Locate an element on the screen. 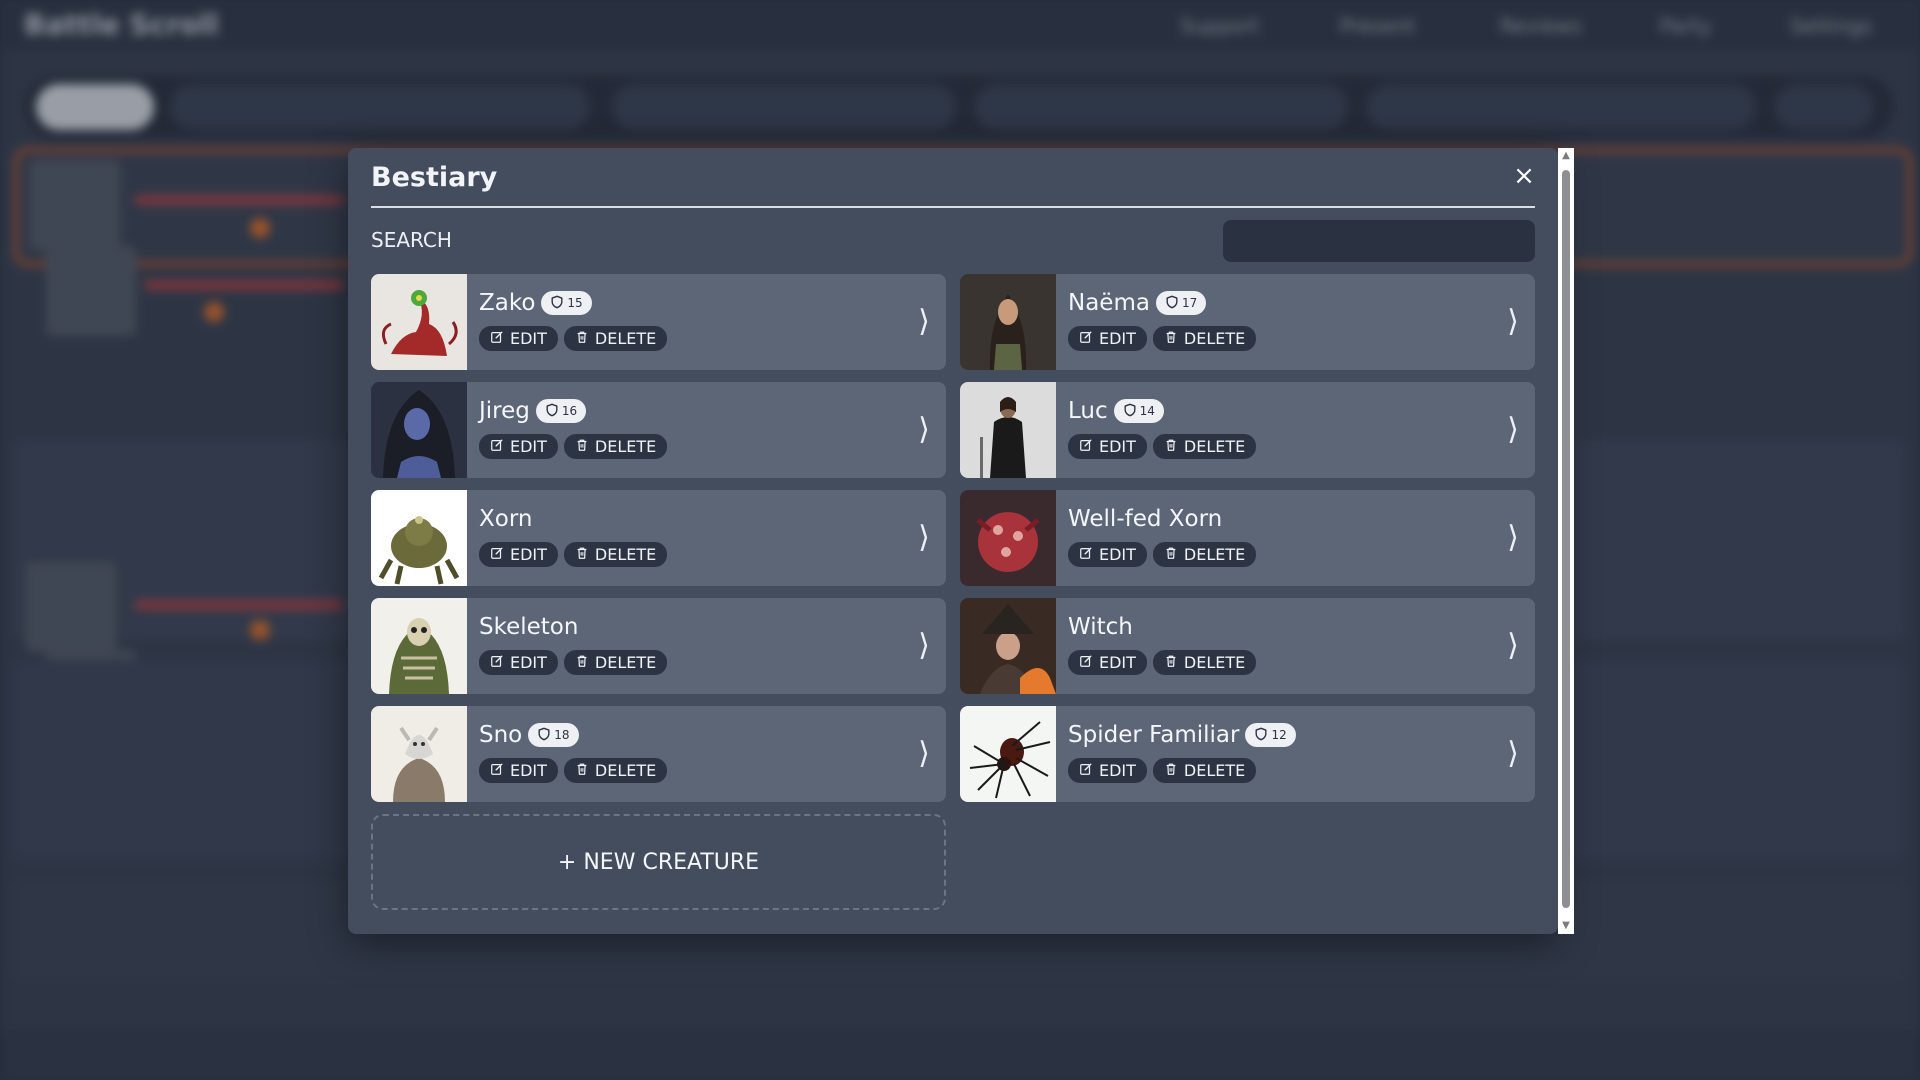 The width and height of the screenshot is (1920, 1080). creature-card: Xorn EDIT DELETE ⟩ is located at coordinates (658, 538).